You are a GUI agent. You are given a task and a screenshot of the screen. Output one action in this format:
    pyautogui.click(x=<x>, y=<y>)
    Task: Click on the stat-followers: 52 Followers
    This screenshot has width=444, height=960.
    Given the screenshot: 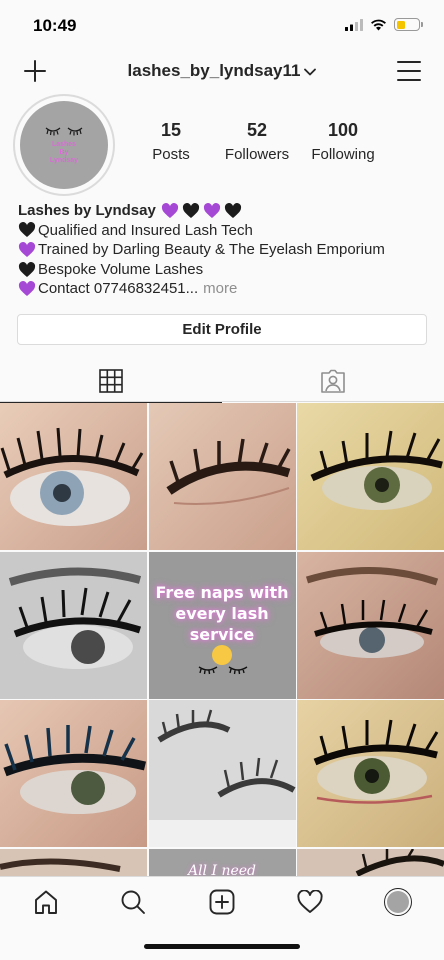 What is the action you would take?
    pyautogui.click(x=257, y=141)
    